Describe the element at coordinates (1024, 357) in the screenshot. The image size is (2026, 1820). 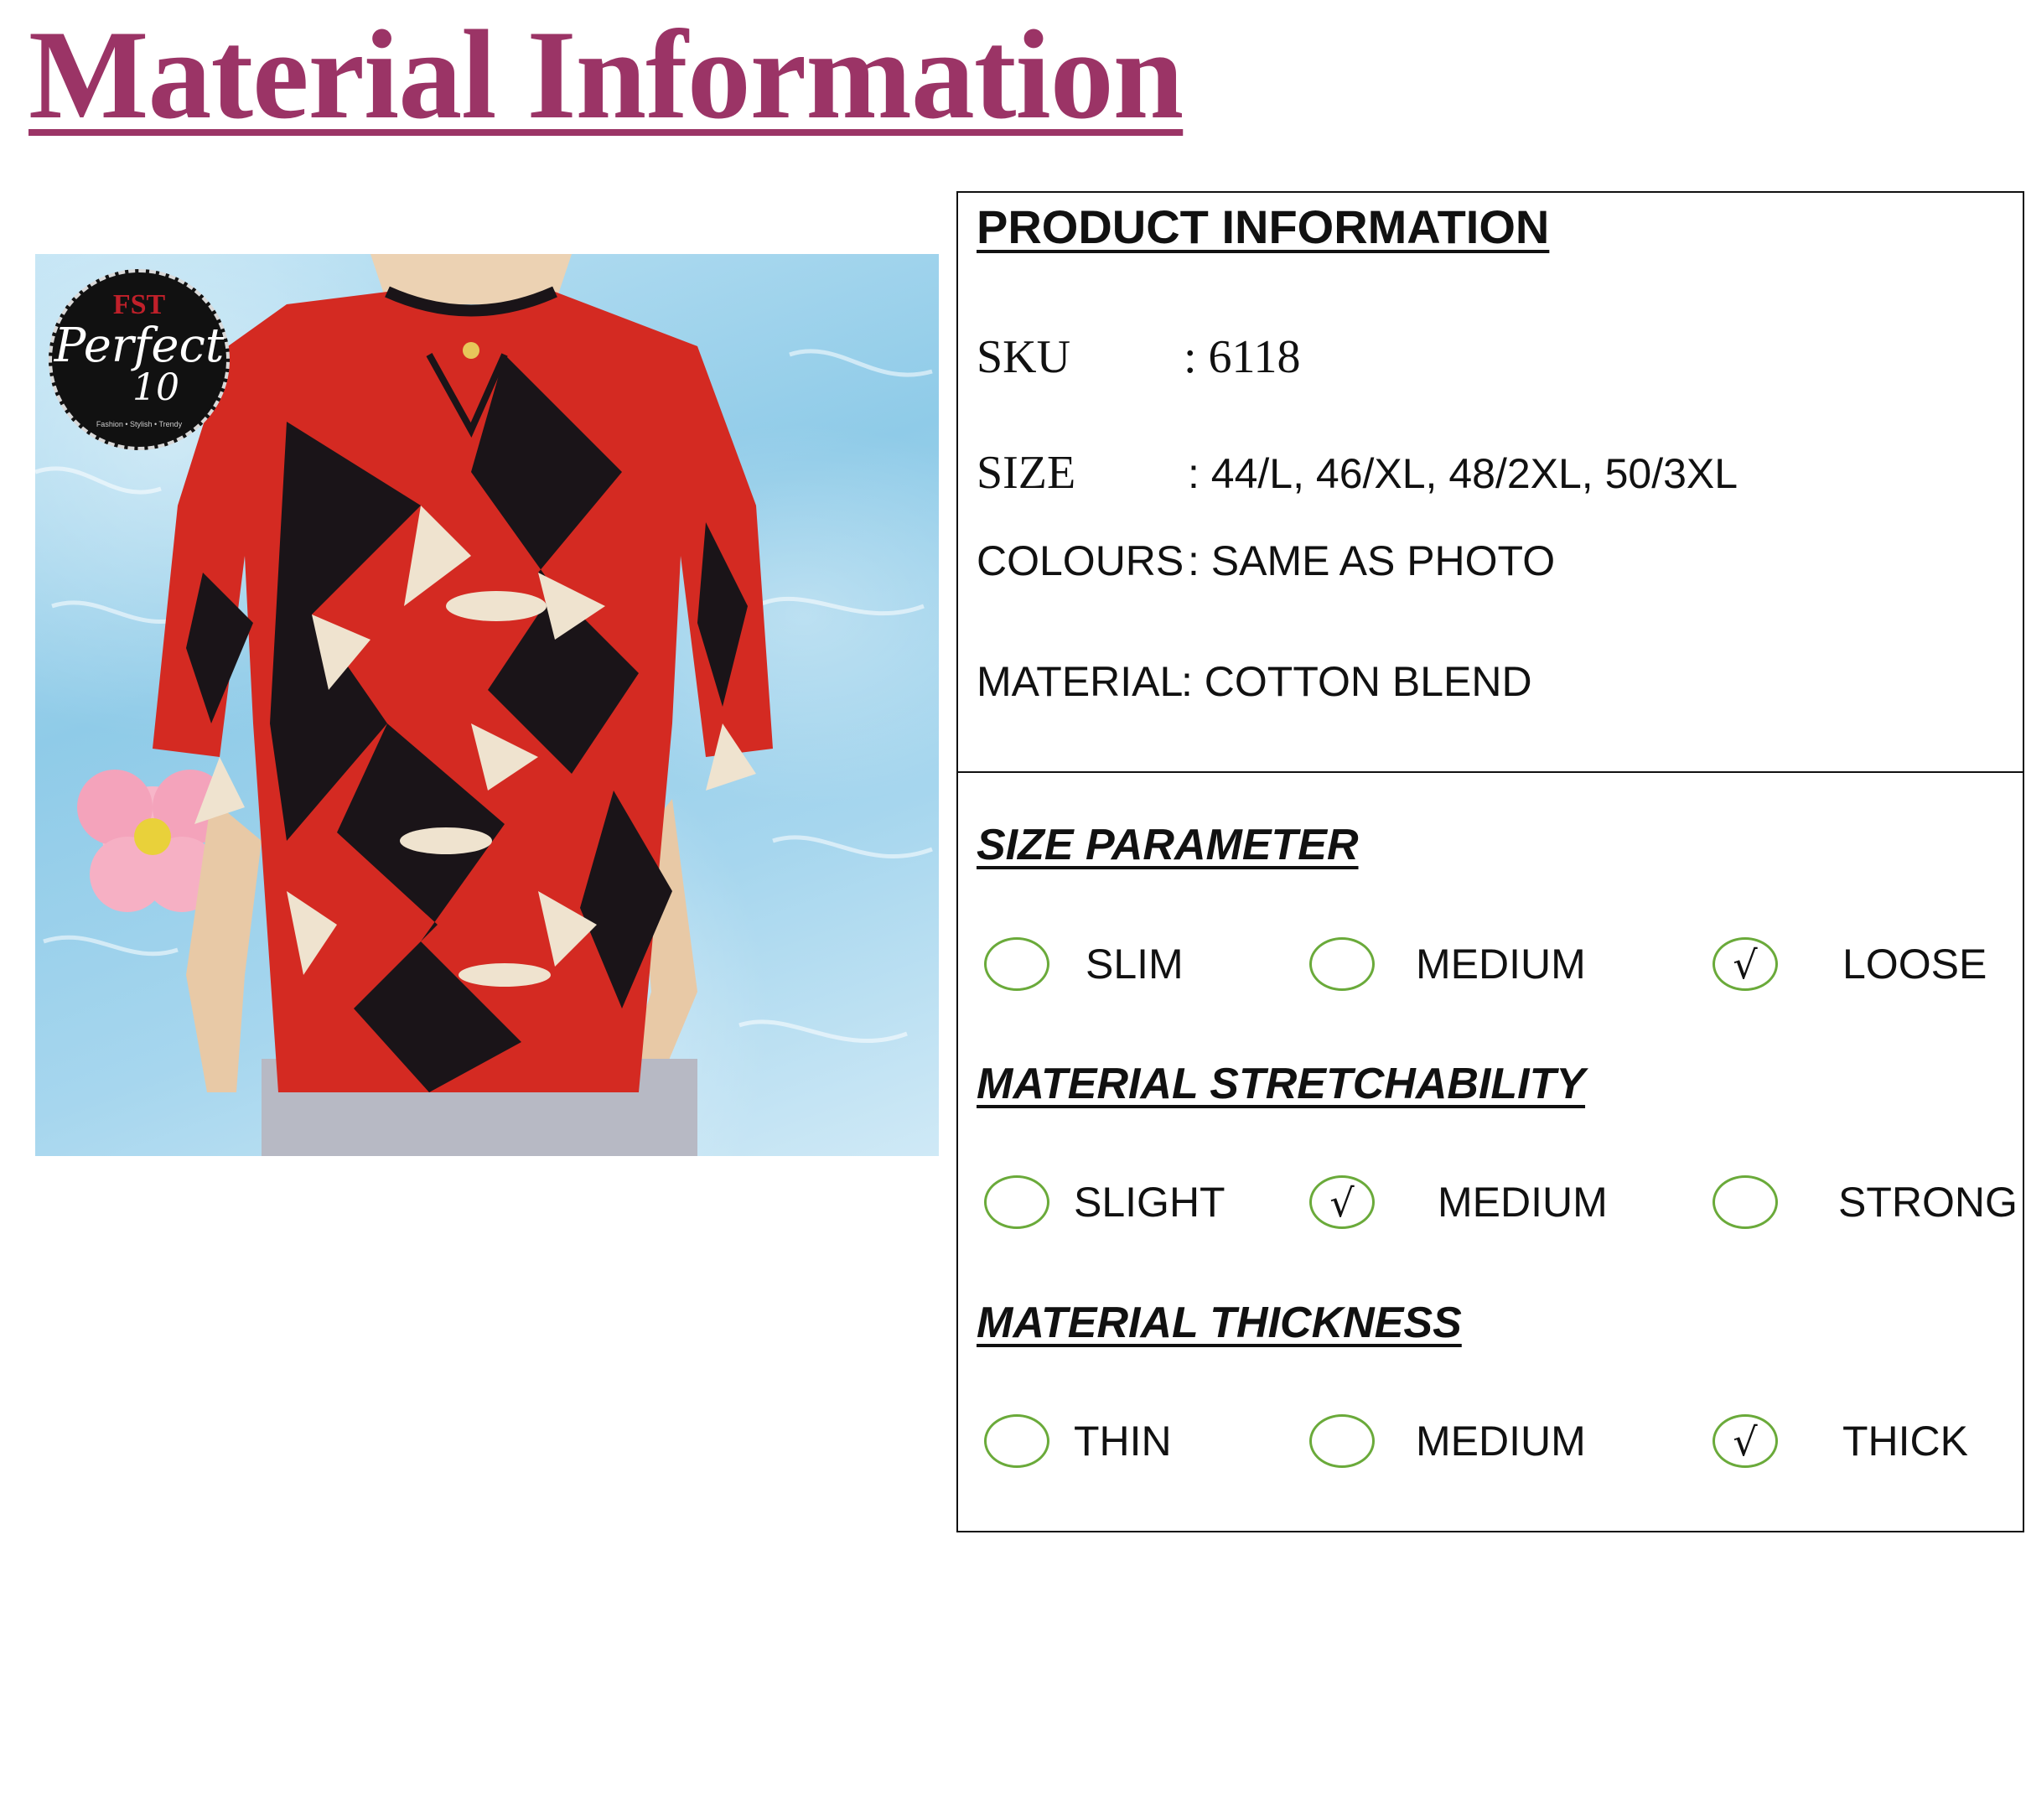
I see `sku-label: SKU` at that location.